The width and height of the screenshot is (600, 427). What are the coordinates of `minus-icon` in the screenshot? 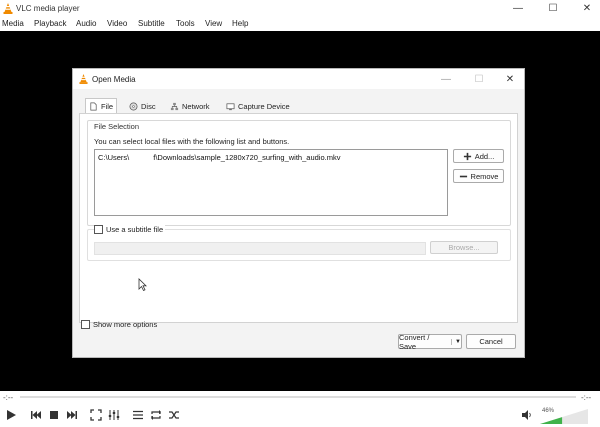 It's located at (463, 176).